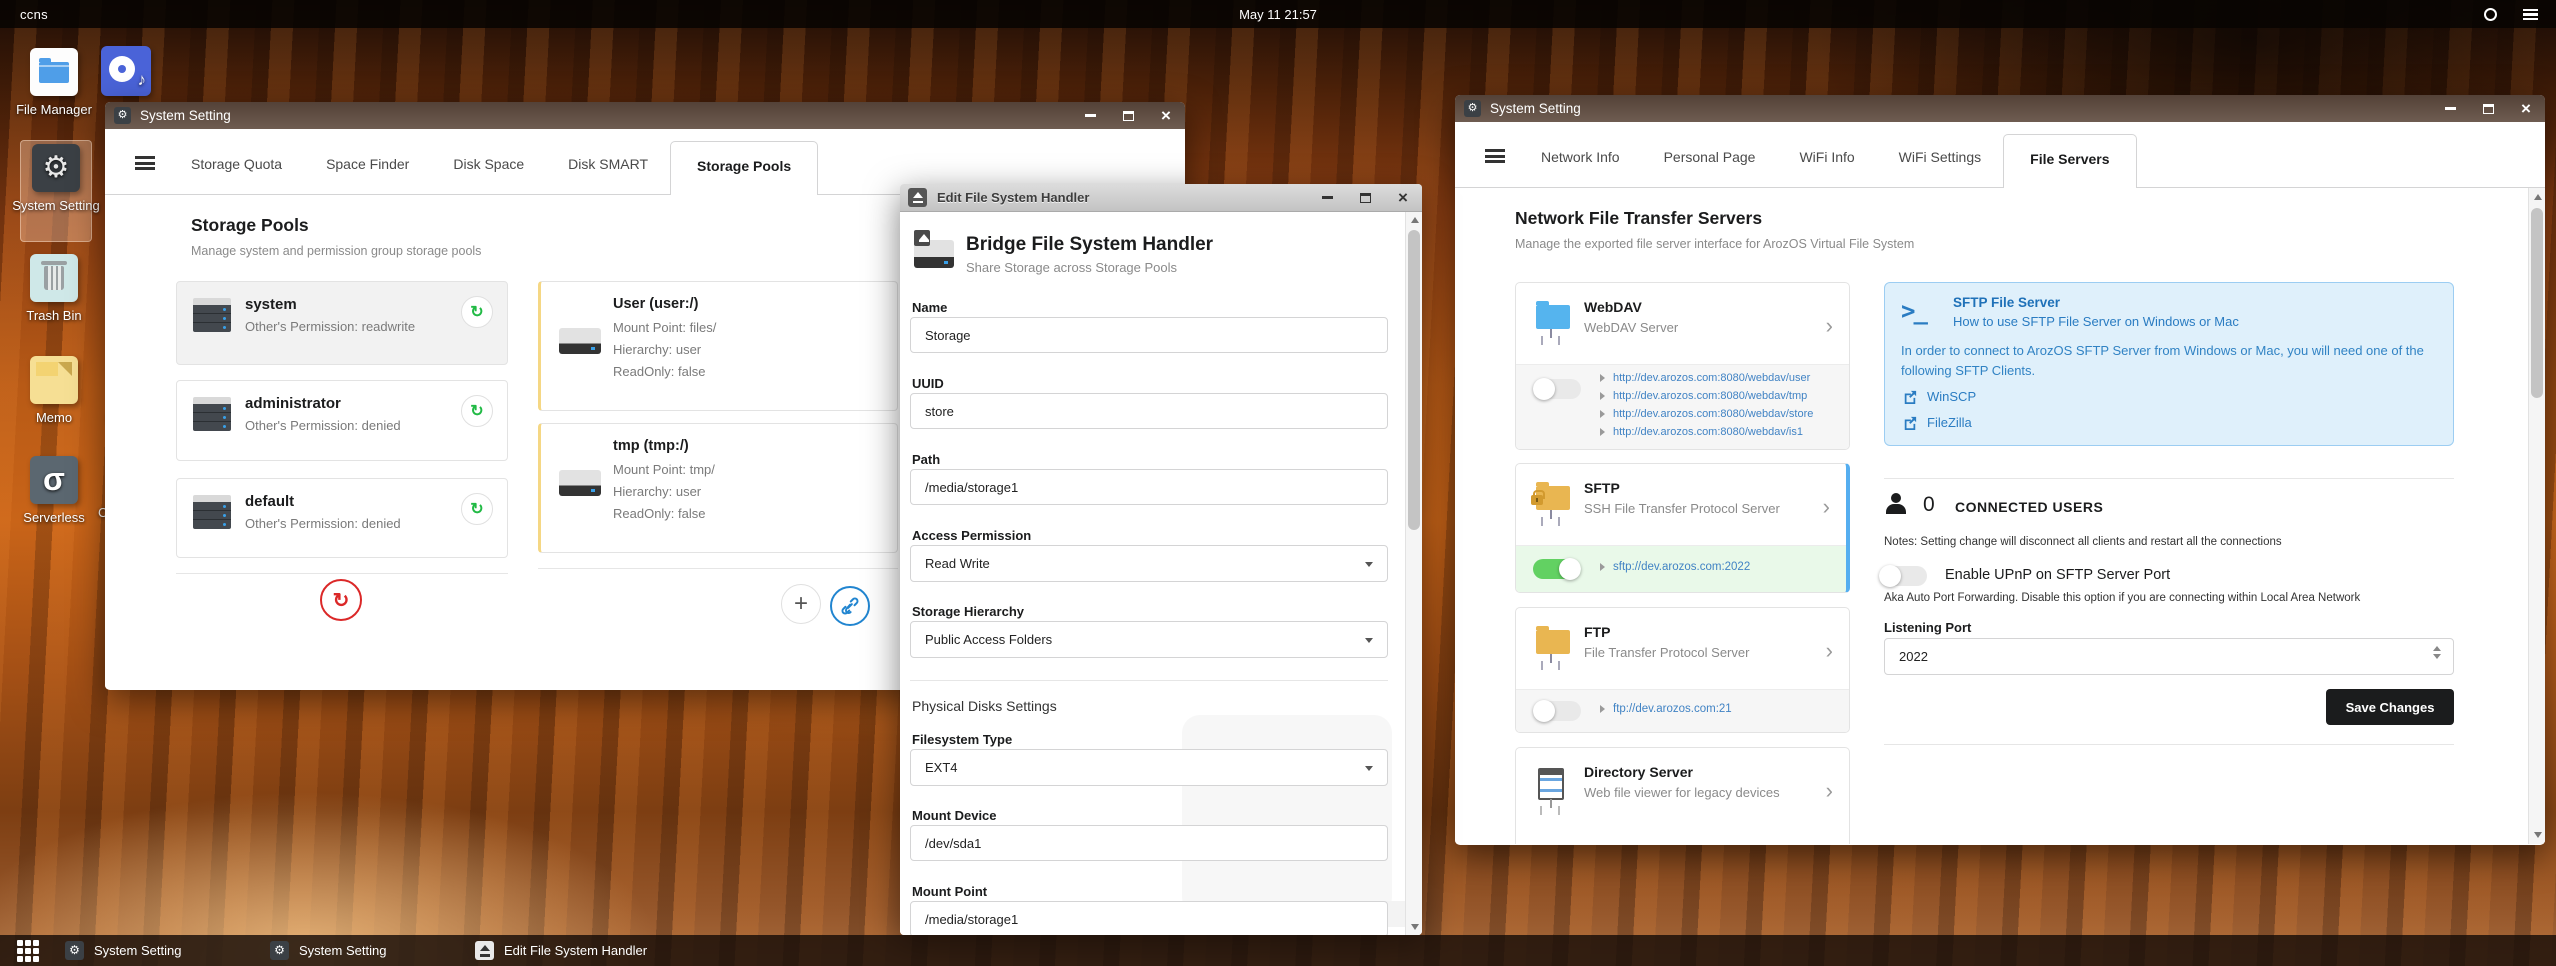  Describe the element at coordinates (54, 288) in the screenshot. I see `desktop-icon-trash-bin: Trash Bin` at that location.